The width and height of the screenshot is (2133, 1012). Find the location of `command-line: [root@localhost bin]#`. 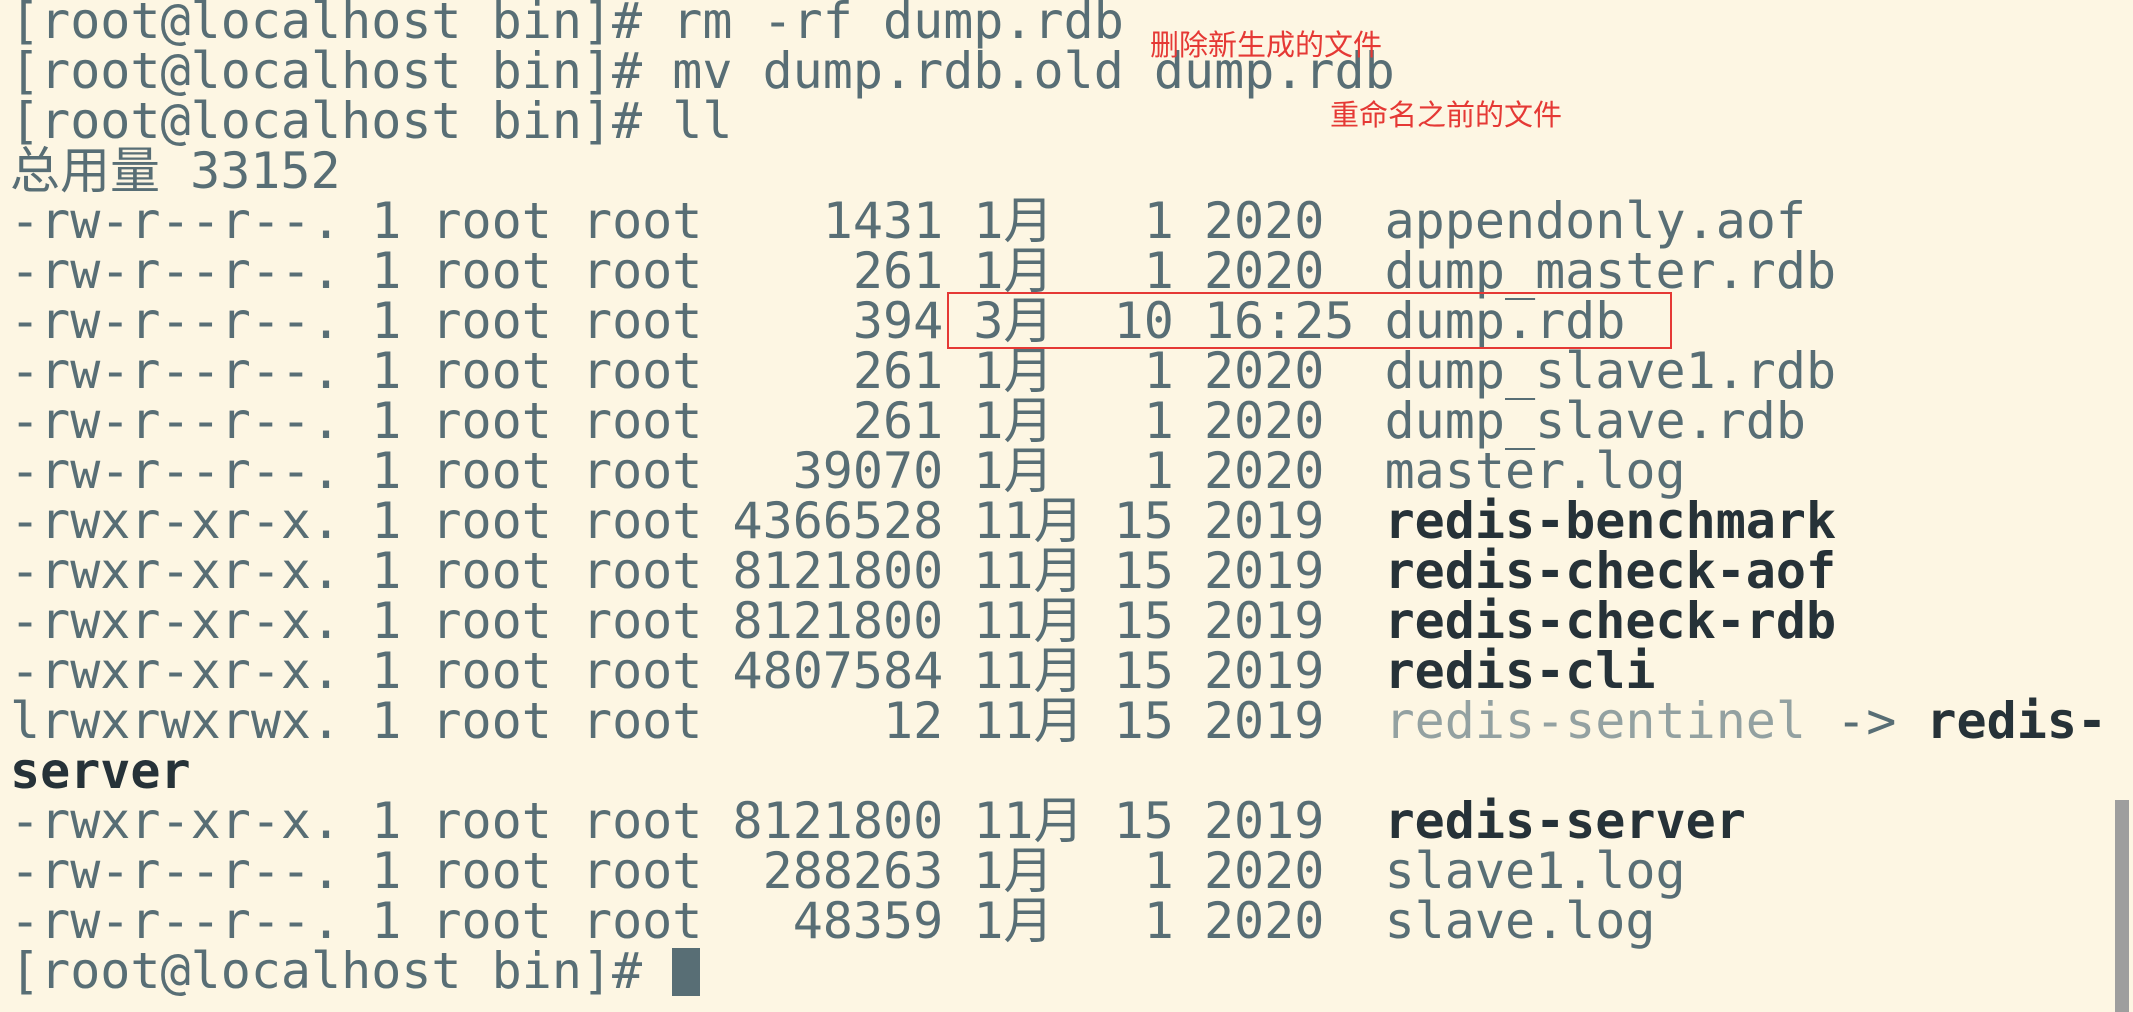

command-line: [root@localhost bin]# is located at coordinates (355, 971).